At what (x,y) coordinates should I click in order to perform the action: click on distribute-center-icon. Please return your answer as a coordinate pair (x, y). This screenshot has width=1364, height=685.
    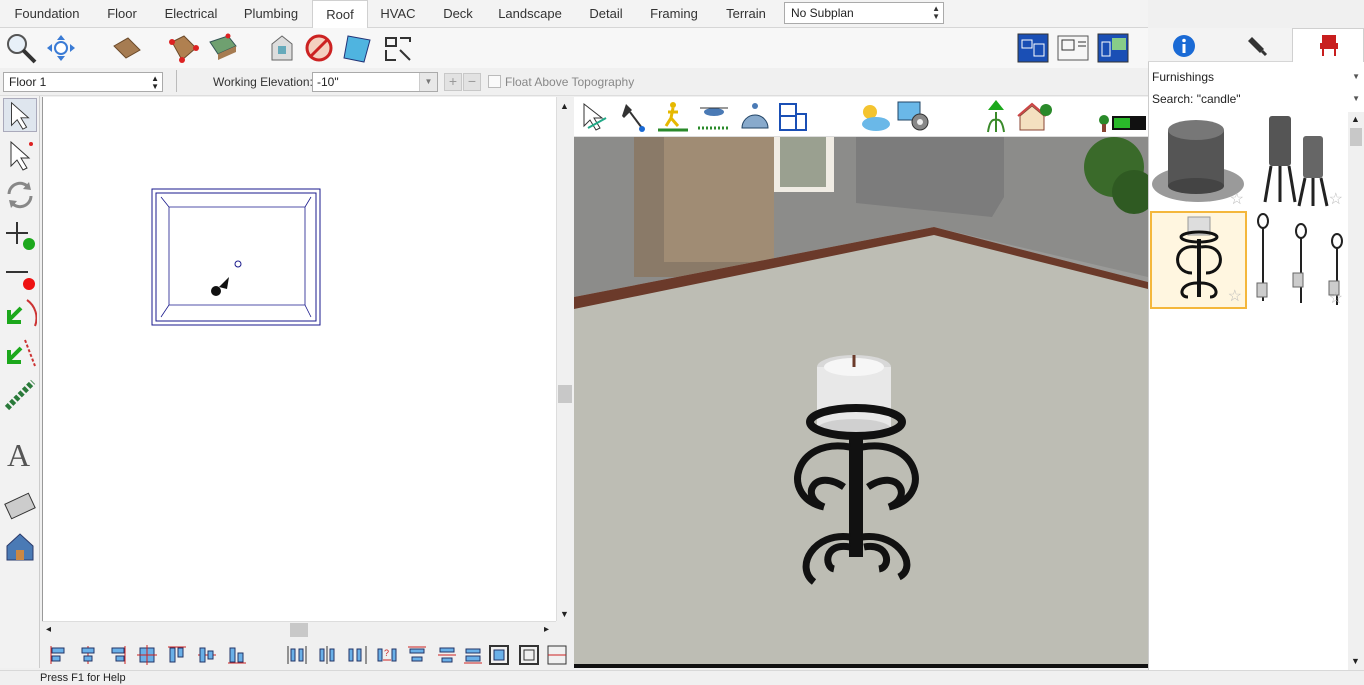
    Looking at the image, I should click on (327, 655).